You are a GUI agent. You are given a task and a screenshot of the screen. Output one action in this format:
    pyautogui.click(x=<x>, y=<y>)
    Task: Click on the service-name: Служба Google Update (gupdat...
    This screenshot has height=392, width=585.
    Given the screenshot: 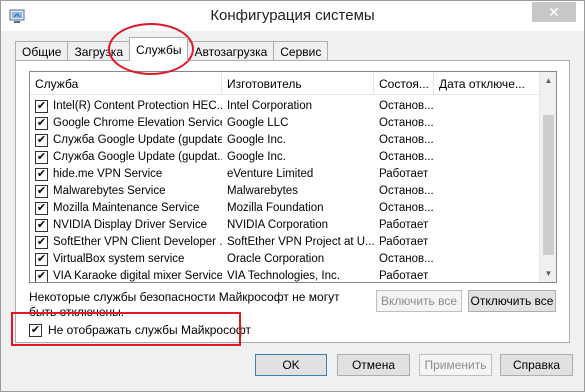 What is the action you would take?
    pyautogui.click(x=137, y=157)
    